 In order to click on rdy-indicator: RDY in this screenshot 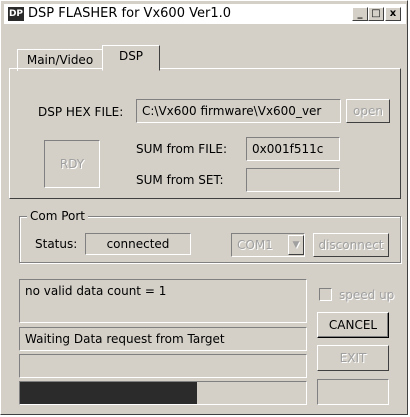, I will do `click(72, 164)`.